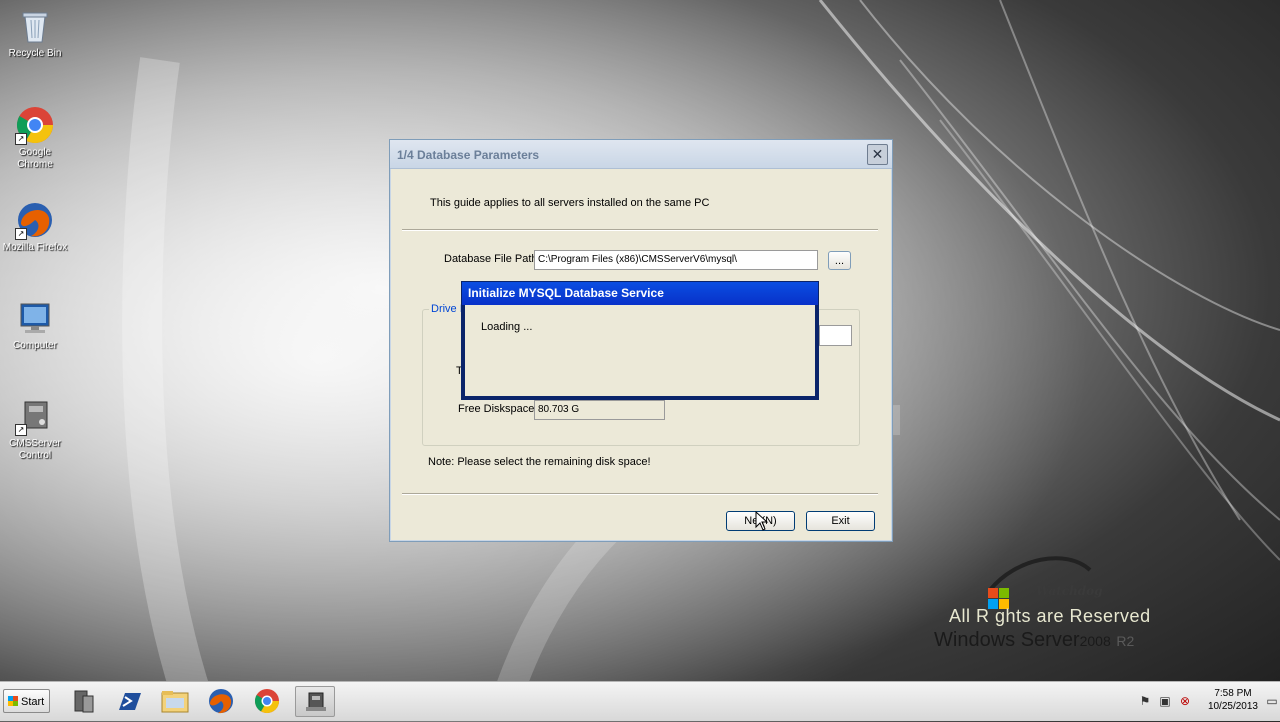  What do you see at coordinates (641, 154) in the screenshot?
I see `dialog-titlebar: 1/4 Database Parameters ✕` at bounding box center [641, 154].